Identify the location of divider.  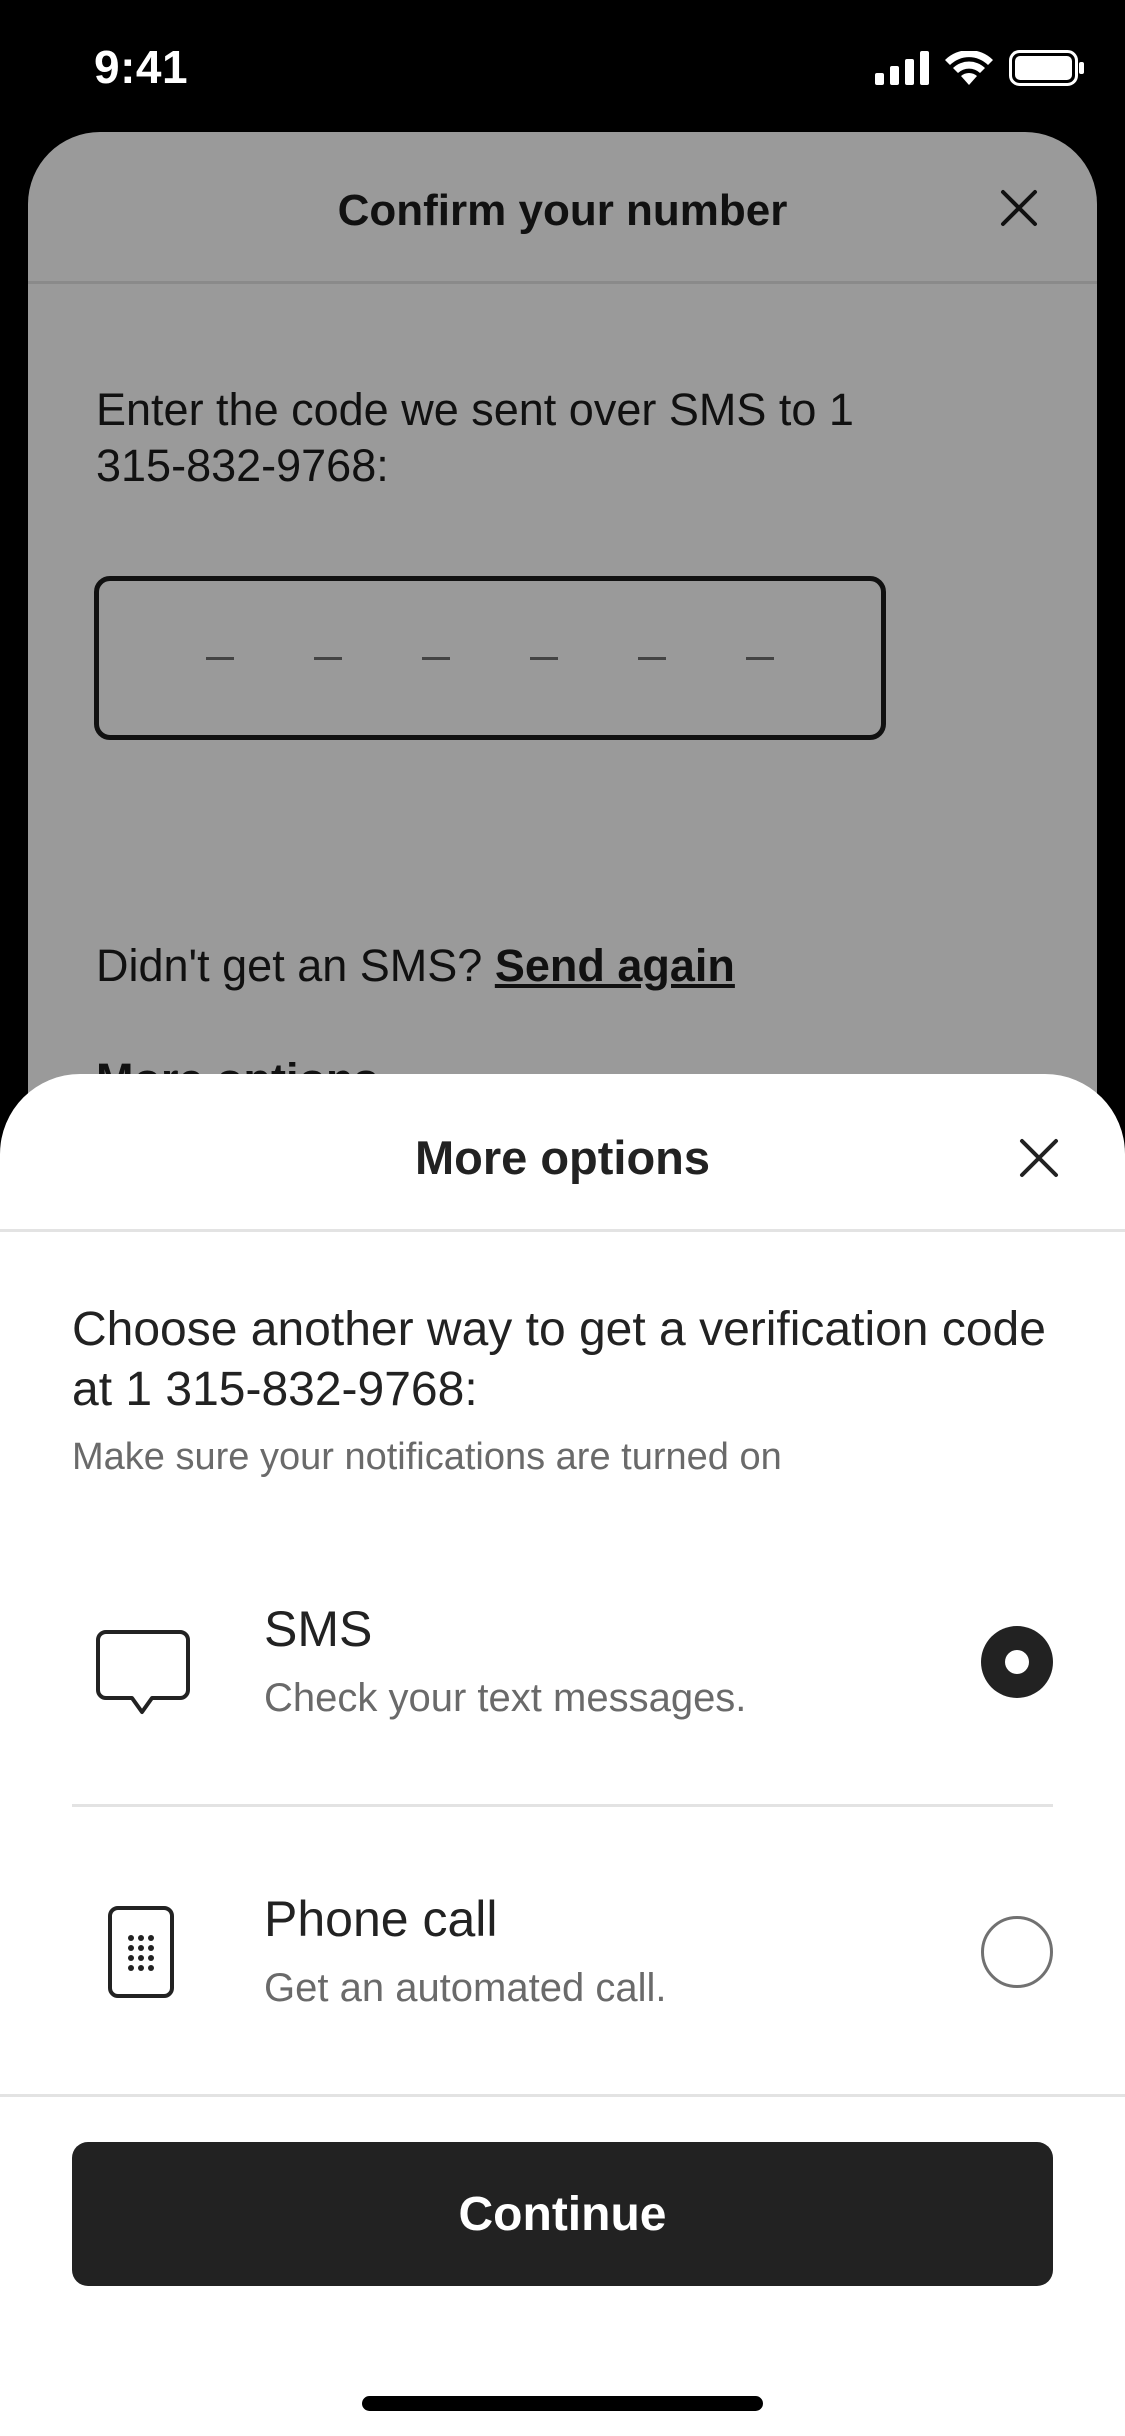
(562, 1805).